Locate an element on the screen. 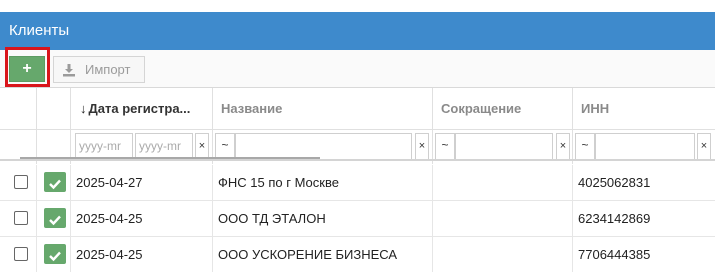  header-short: Сокращение is located at coordinates (503, 108).